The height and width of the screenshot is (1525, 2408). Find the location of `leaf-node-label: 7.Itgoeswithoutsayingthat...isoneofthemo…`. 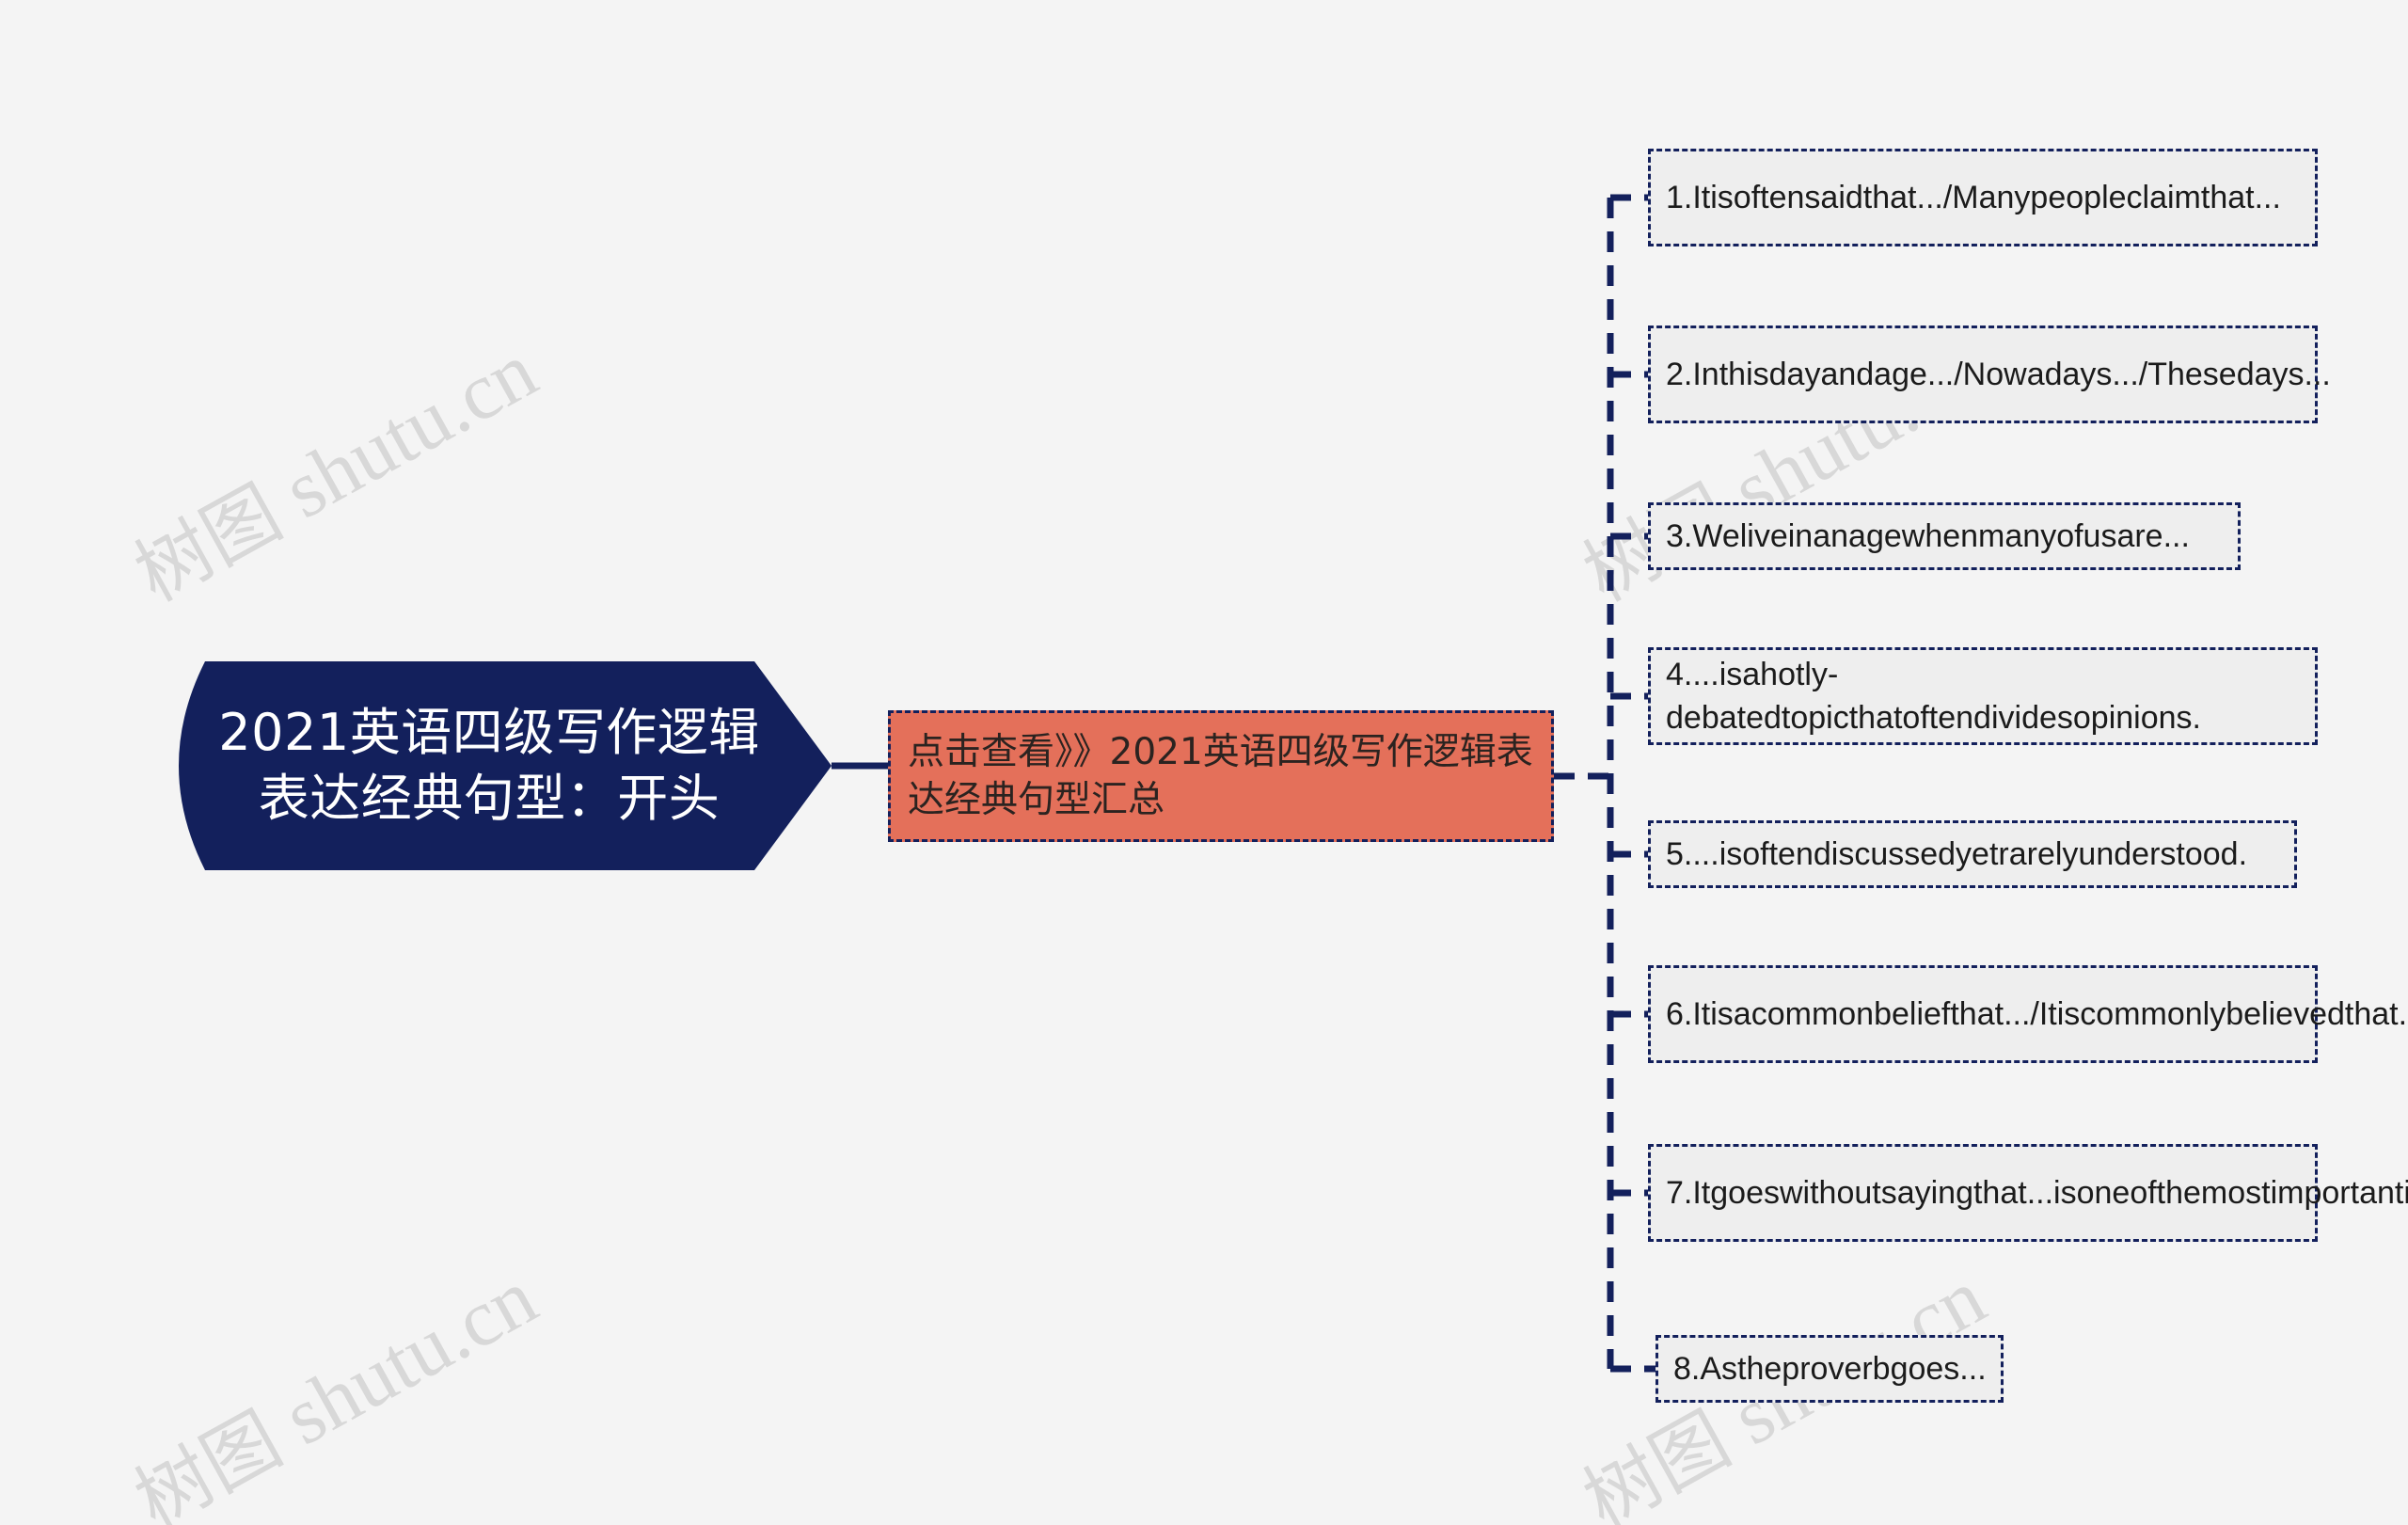

leaf-node-label: 7.Itgoeswithoutsayingthat...isoneofthemo… is located at coordinates (2037, 1192).